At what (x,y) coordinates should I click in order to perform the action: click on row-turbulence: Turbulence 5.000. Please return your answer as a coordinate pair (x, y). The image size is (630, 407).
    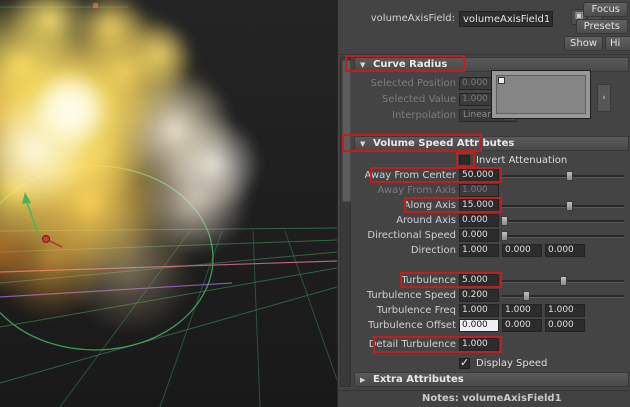
    Looking at the image, I should click on (491, 281).